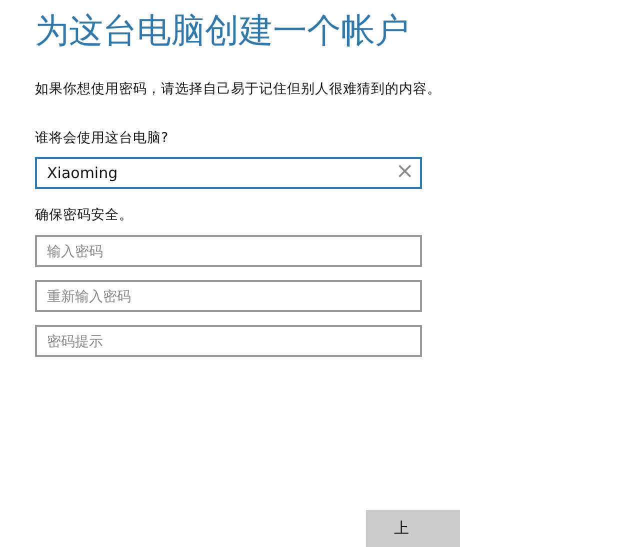  Describe the element at coordinates (405, 172) in the screenshot. I see `clear-button: ×` at that location.